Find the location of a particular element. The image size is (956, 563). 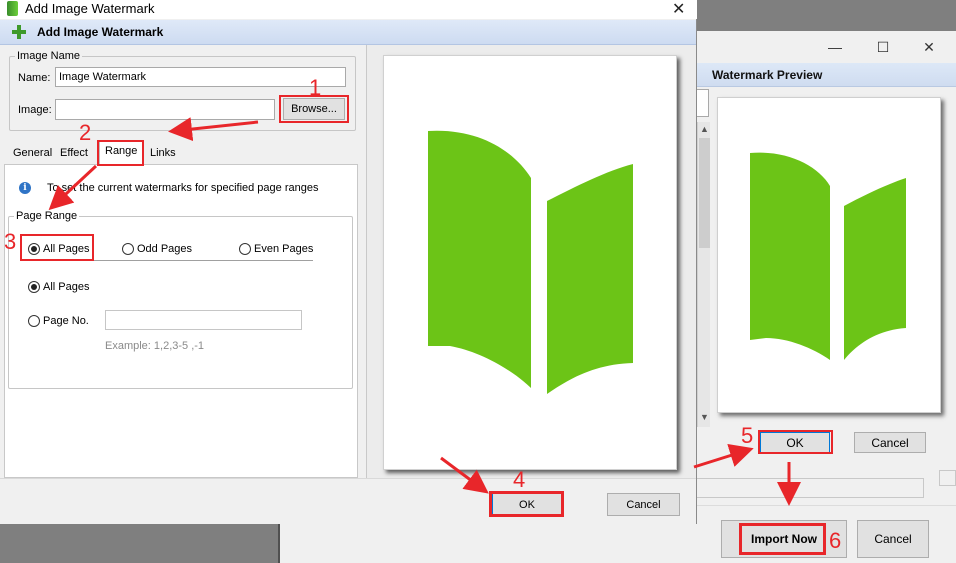

partial-input is located at coordinates (703, 103).